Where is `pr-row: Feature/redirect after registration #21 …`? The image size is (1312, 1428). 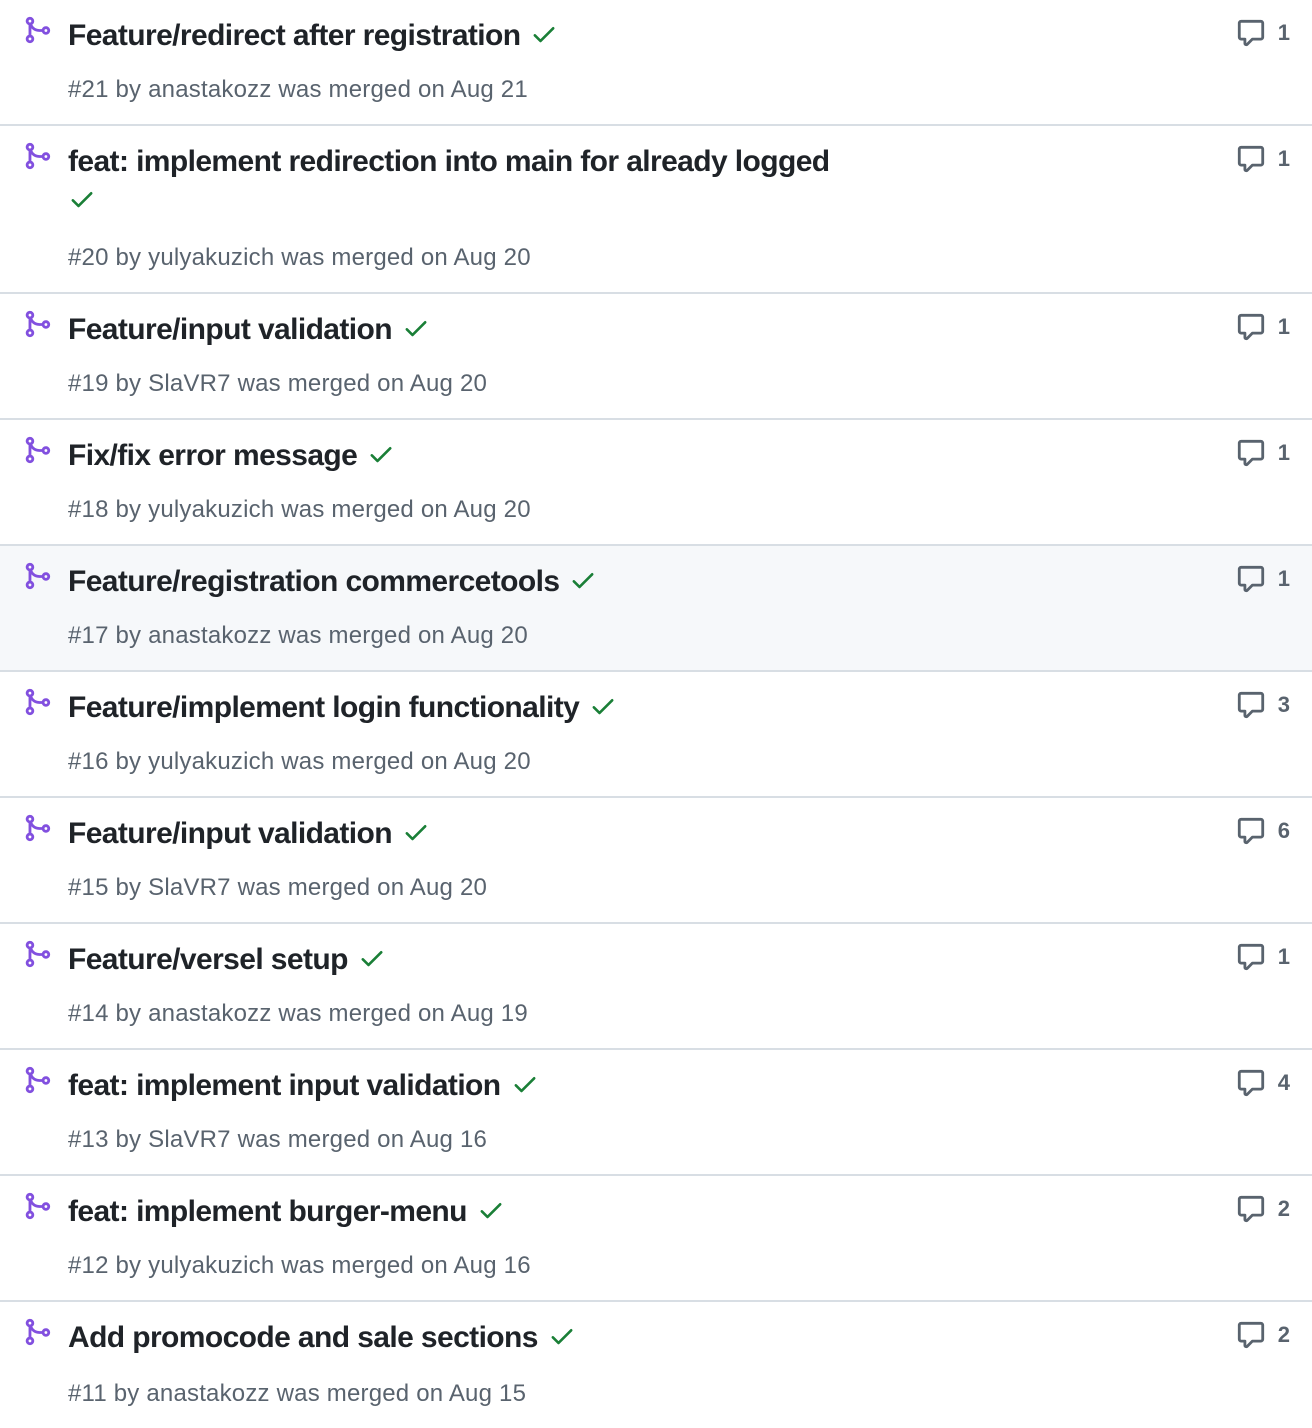
pr-row: Feature/redirect after registration #21 … is located at coordinates (656, 63).